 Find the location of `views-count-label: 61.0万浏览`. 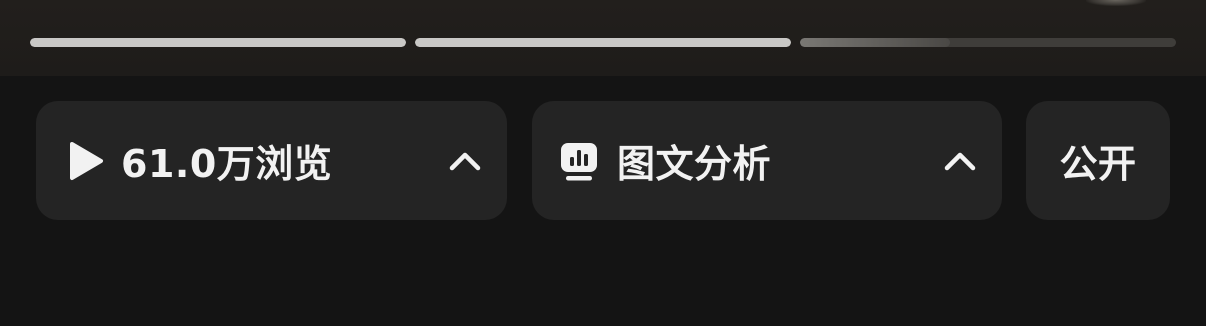

views-count-label: 61.0万浏览 is located at coordinates (227, 164).